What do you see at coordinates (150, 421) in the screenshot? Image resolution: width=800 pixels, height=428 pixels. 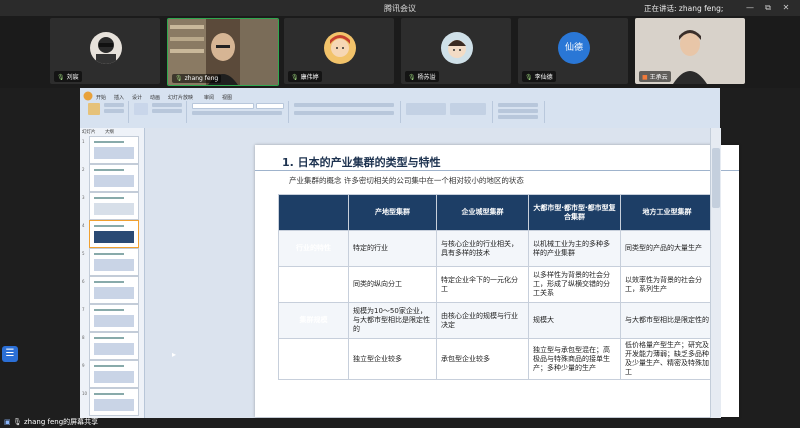 I see `share-status-bar: ▣ 🎙 zhang feng的屏幕共享` at bounding box center [150, 421].